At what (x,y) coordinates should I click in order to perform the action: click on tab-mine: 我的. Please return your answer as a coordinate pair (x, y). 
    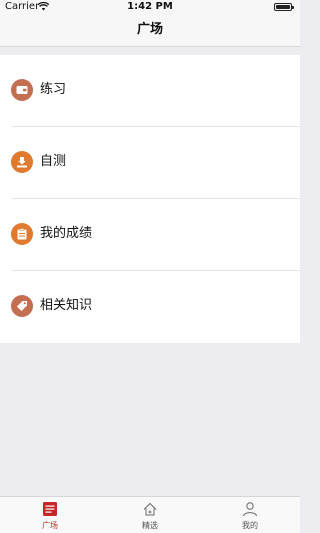
    Looking at the image, I should click on (250, 515).